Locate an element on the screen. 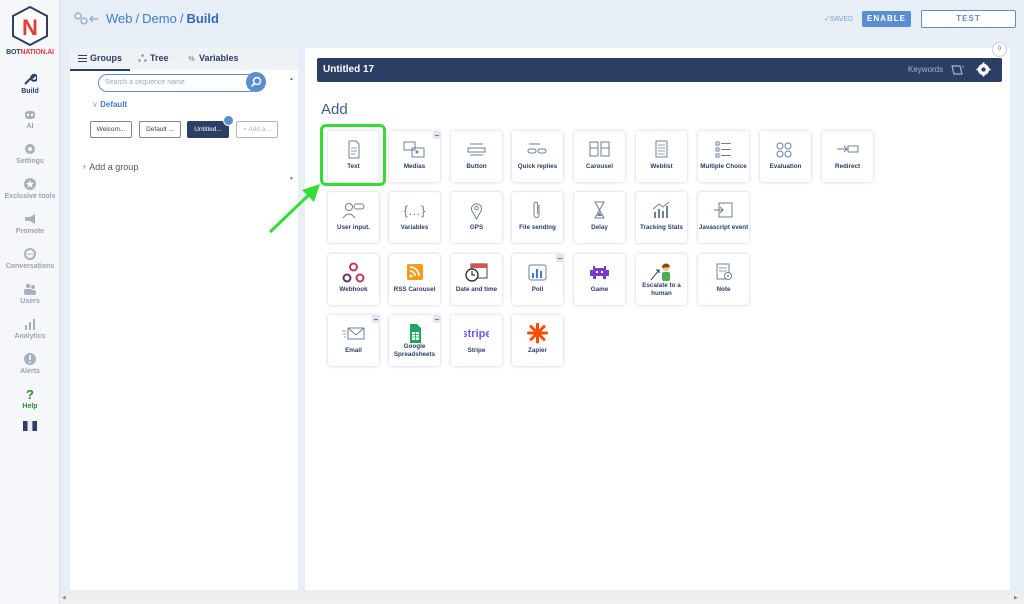  tile-variables: {…} Variables is located at coordinates (414, 217).